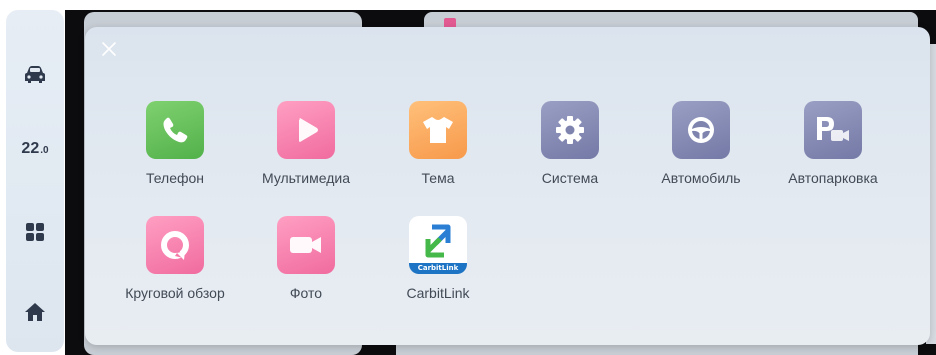 This screenshot has height=355, width=936. I want to click on app-icon-tile: CarbitLink, so click(438, 245).